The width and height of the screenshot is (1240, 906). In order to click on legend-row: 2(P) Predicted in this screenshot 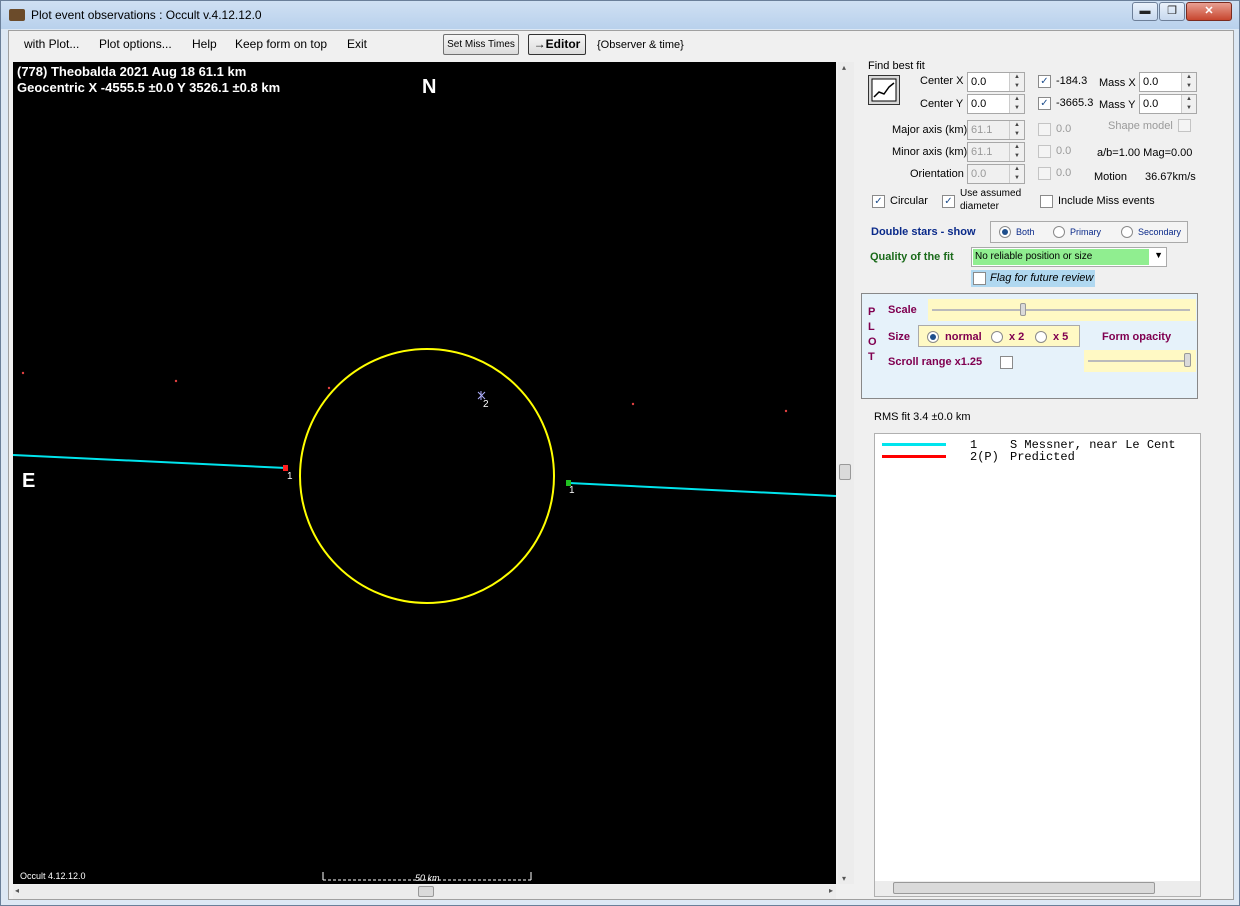, I will do `click(1039, 457)`.